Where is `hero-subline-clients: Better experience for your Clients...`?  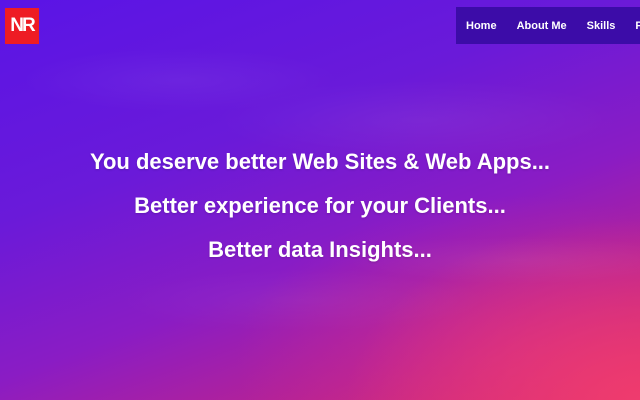 hero-subline-clients: Better experience for your Clients... is located at coordinates (320, 205).